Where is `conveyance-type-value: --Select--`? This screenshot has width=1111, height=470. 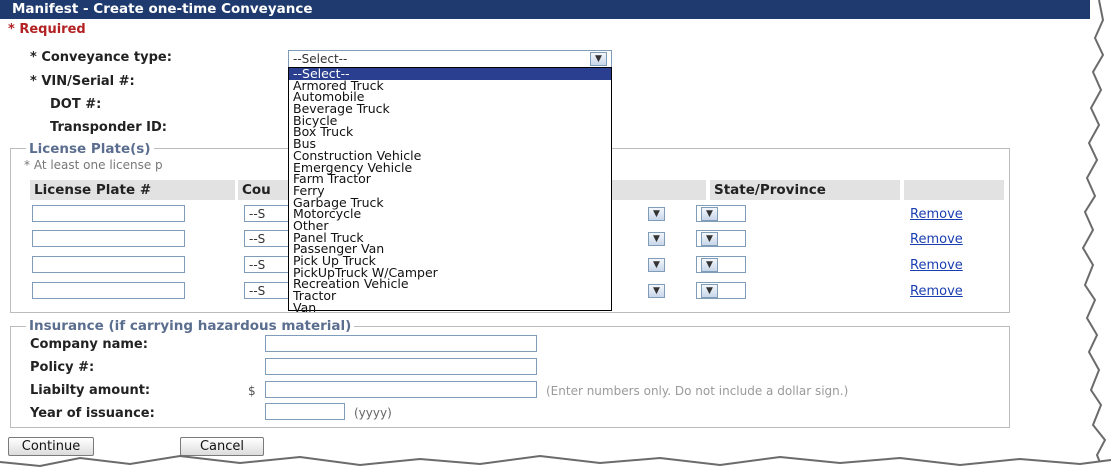 conveyance-type-value: --Select-- is located at coordinates (320, 59).